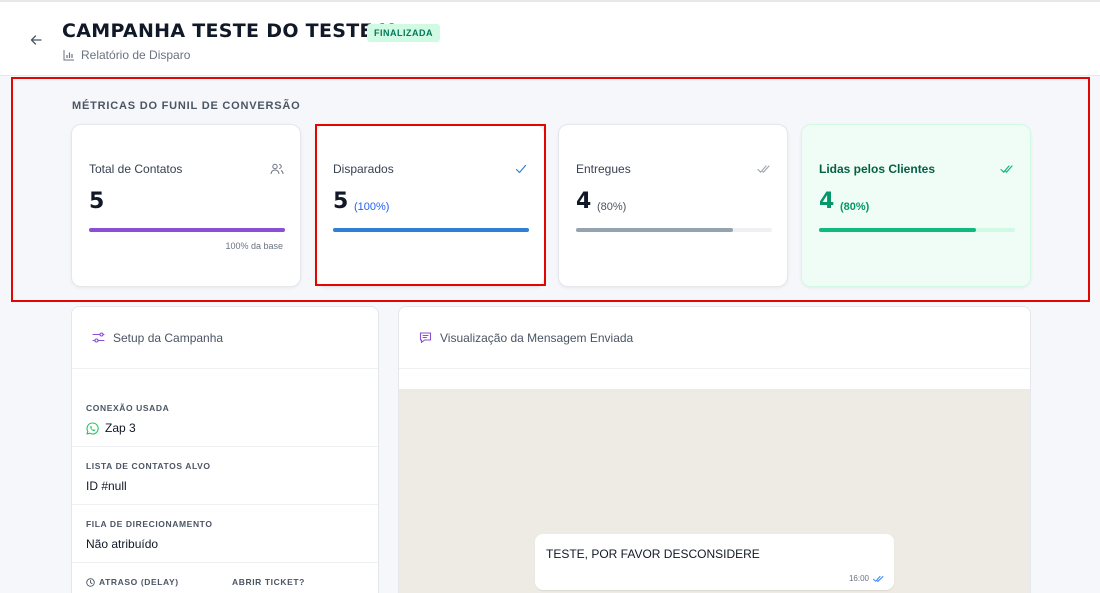 The height and width of the screenshot is (593, 1100). I want to click on setup-queue-row: FILA DE DIRECIONAMENTO Não atribuído, so click(225, 534).